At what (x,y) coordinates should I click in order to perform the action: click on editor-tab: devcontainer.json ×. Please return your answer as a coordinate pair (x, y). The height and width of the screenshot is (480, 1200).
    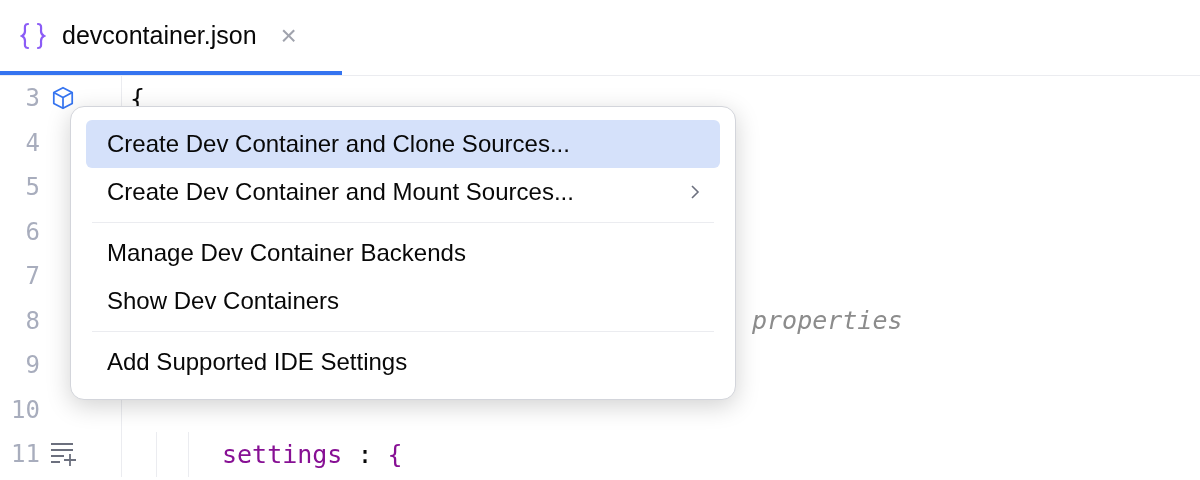
    Looking at the image, I should click on (171, 37).